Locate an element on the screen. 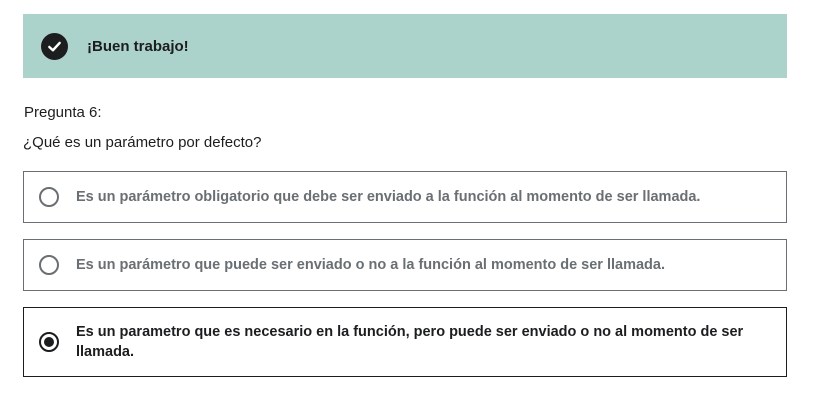 Image resolution: width=813 pixels, height=402 pixels. check-icon is located at coordinates (54, 46).